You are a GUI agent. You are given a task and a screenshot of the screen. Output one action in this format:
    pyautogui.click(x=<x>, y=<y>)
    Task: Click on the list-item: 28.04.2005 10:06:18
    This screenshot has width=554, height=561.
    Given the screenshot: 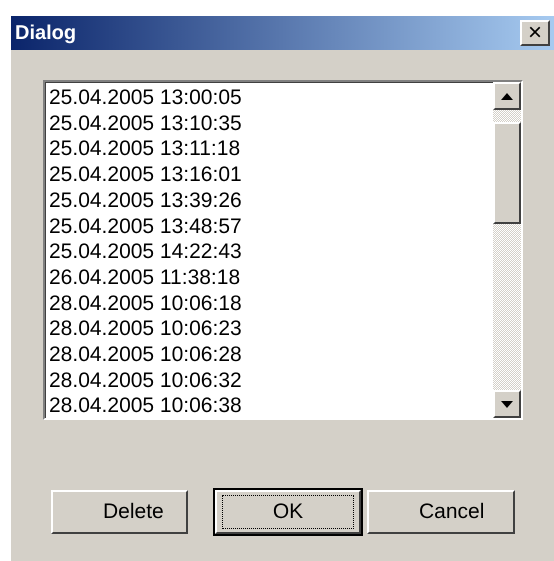 What is the action you would take?
    pyautogui.click(x=271, y=303)
    